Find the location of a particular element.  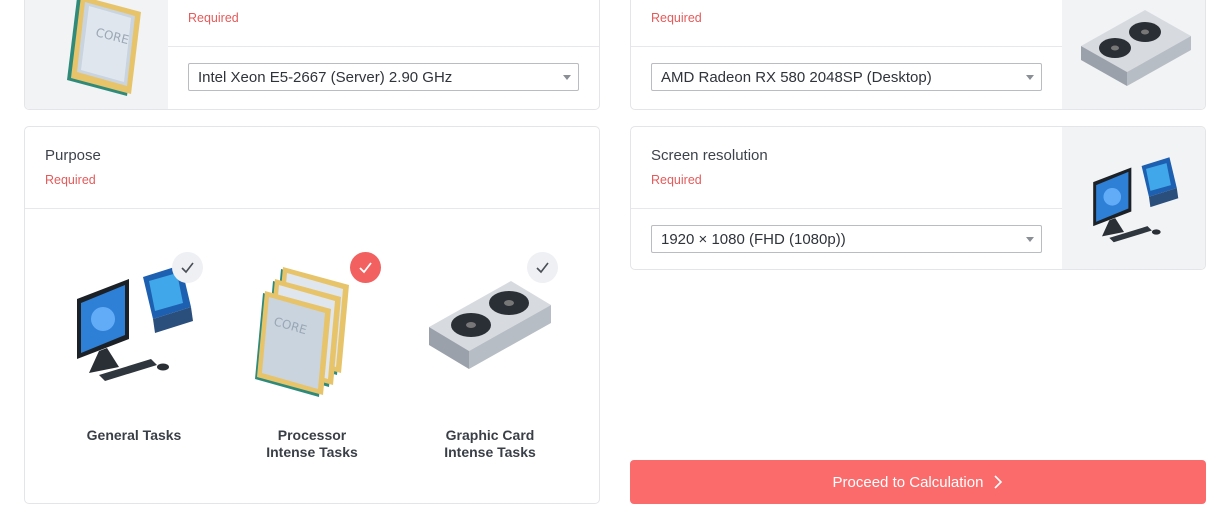

check-toggle-general-tasks is located at coordinates (187, 267).